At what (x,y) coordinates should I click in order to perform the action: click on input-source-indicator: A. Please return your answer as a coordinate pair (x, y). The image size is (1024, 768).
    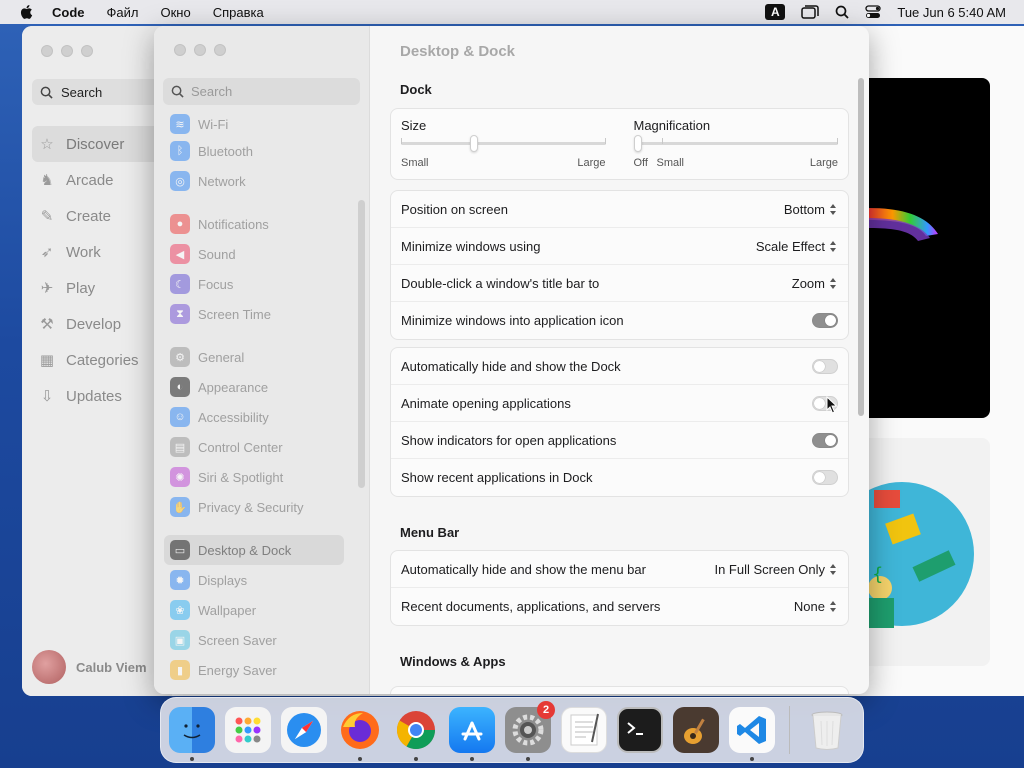
    Looking at the image, I should click on (775, 12).